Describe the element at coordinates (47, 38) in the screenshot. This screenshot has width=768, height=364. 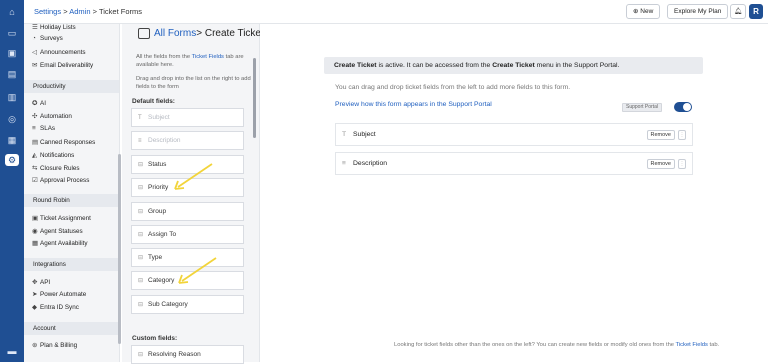
I see `sidebar-item-surveys: ◔ Surveys` at that location.